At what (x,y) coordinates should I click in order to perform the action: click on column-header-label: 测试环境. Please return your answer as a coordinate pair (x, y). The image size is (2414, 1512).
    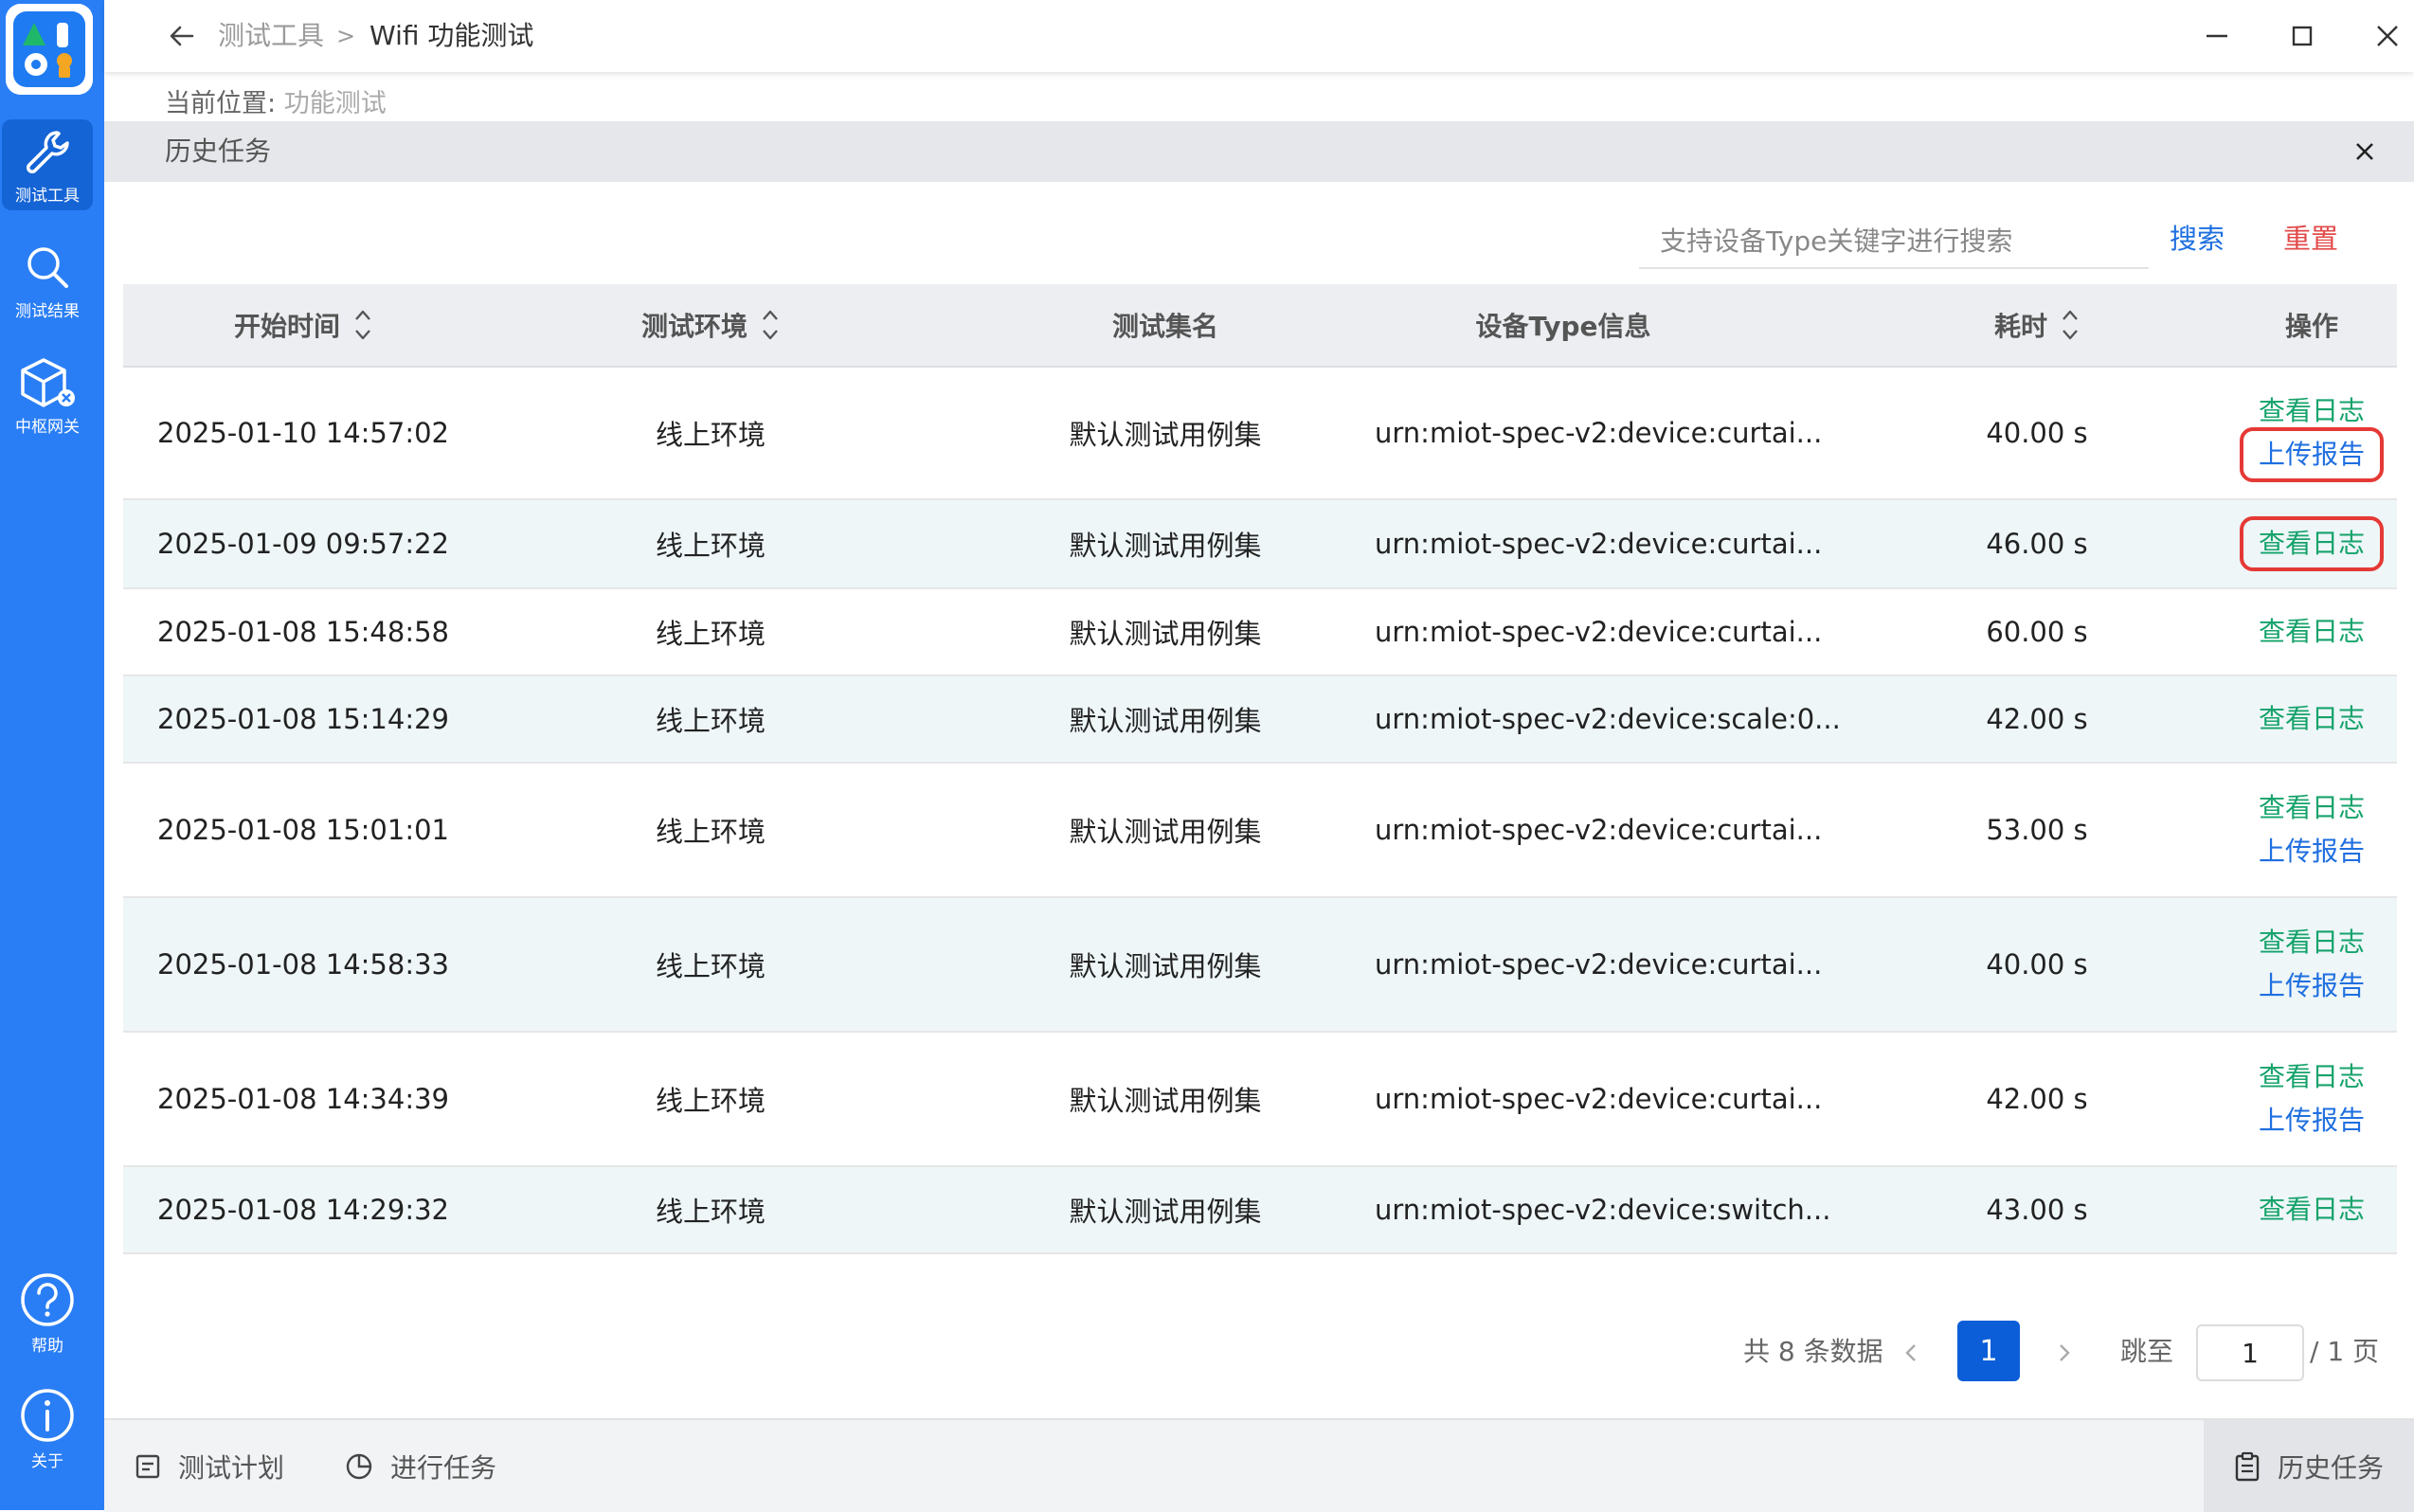
    Looking at the image, I should click on (694, 326).